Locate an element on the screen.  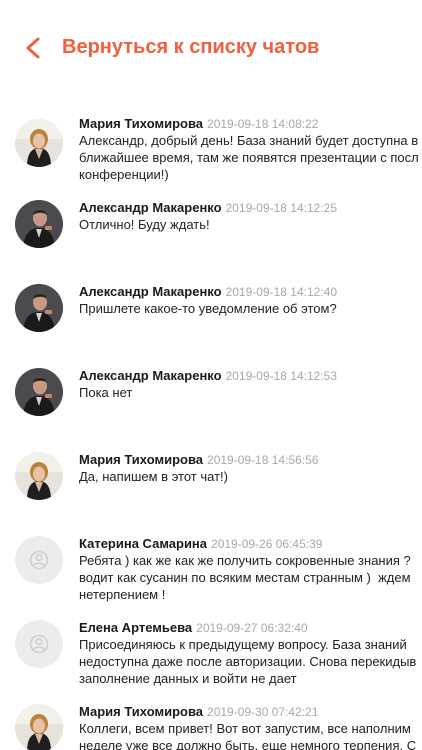
message-line: заполнение данных и войти не дает is located at coordinates (188, 678).